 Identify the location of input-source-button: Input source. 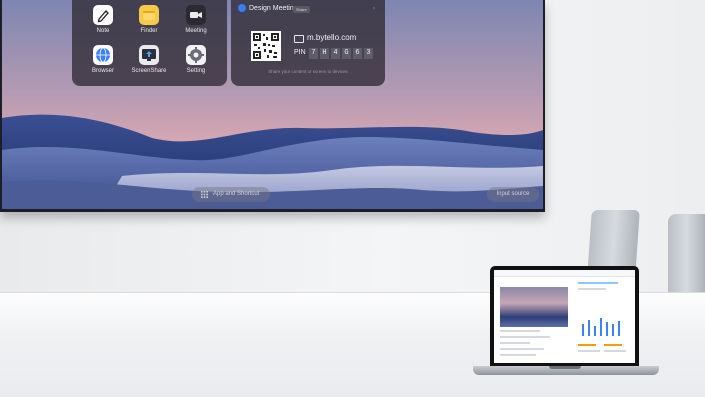
(513, 194).